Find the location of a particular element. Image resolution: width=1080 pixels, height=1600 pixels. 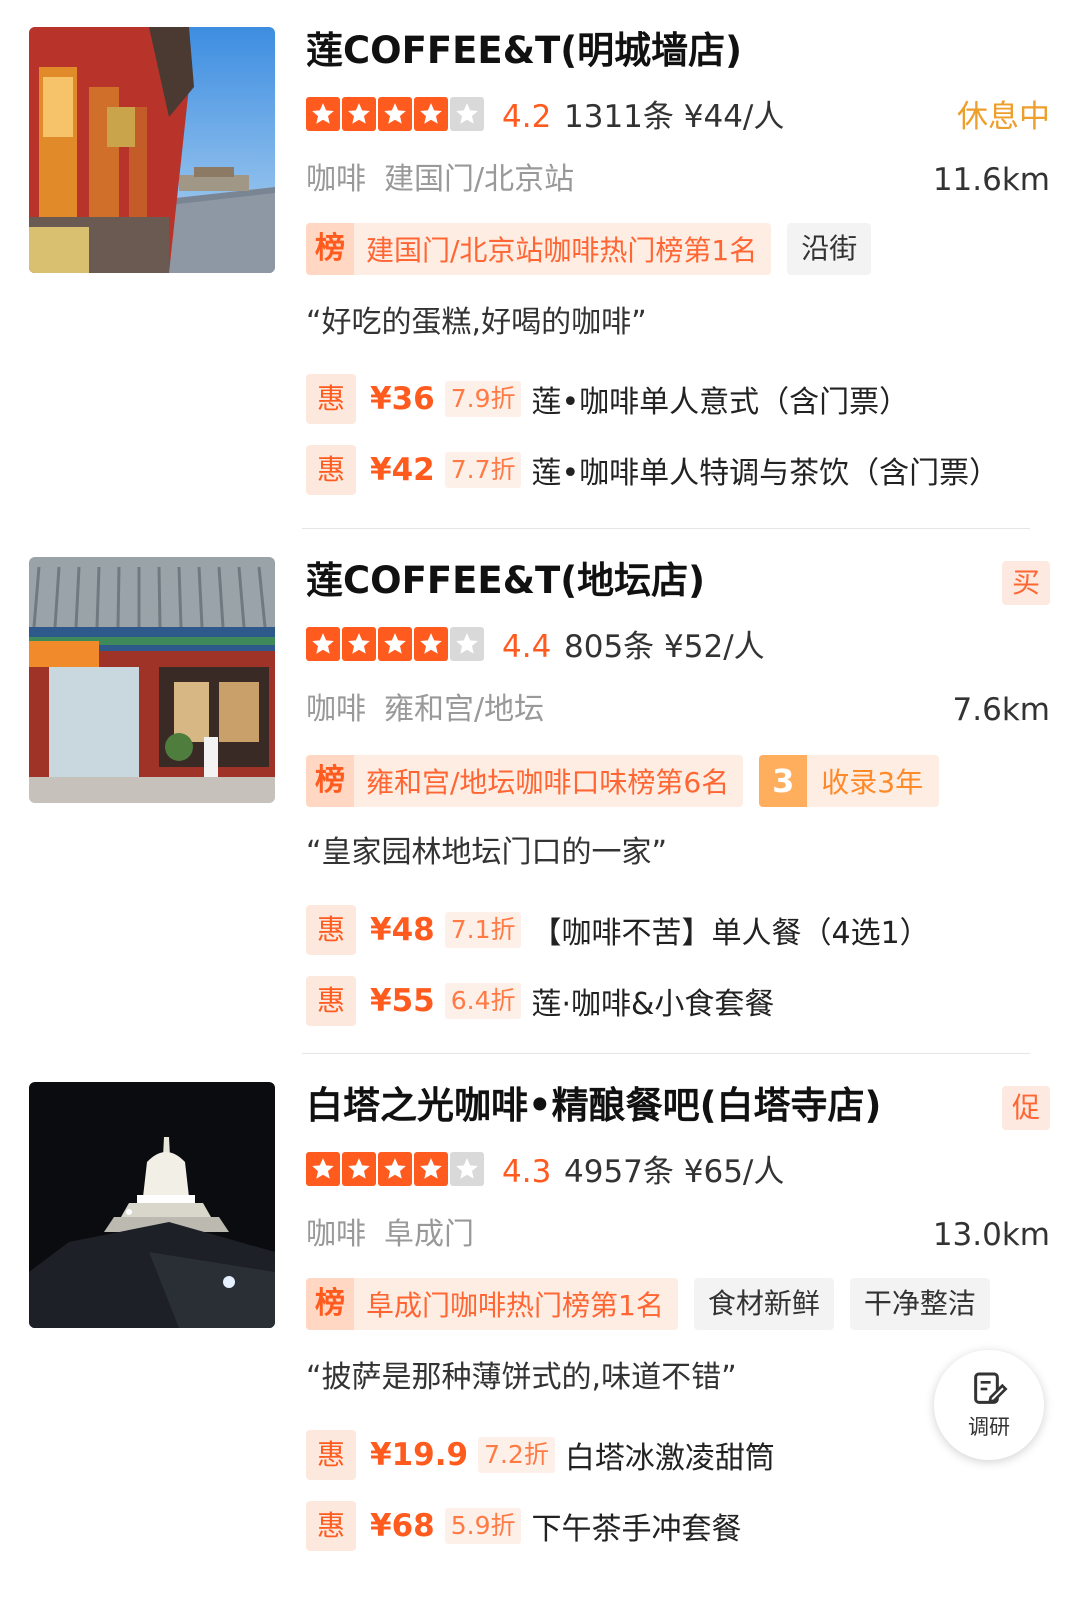

deal-price: ¥36 is located at coordinates (402, 399).